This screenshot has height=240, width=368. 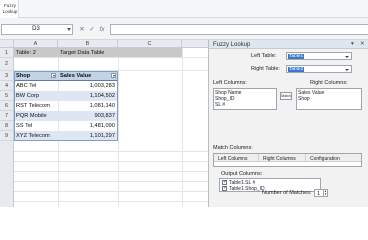 What do you see at coordinates (87, 136) in the screenshot?
I see `cell-sales-value: 1,101,297` at bounding box center [87, 136].